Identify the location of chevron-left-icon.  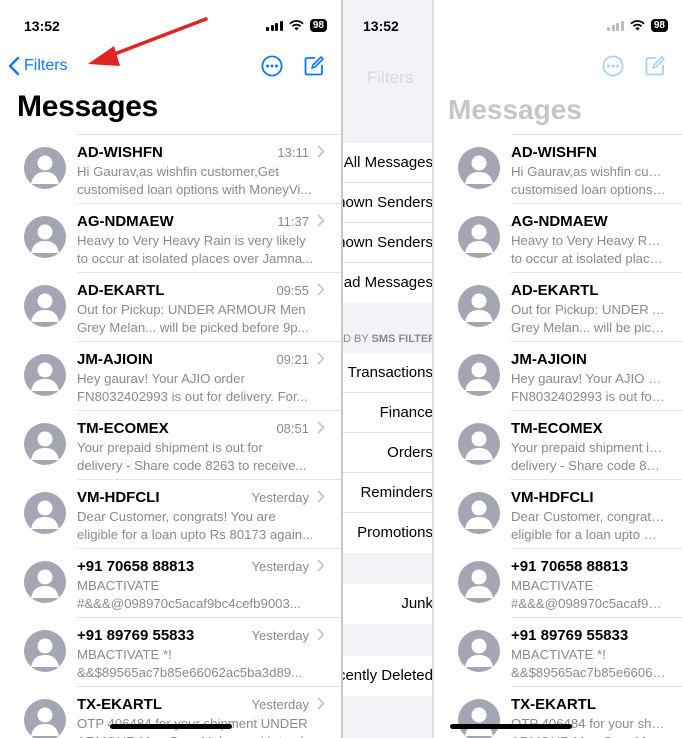
(14, 66).